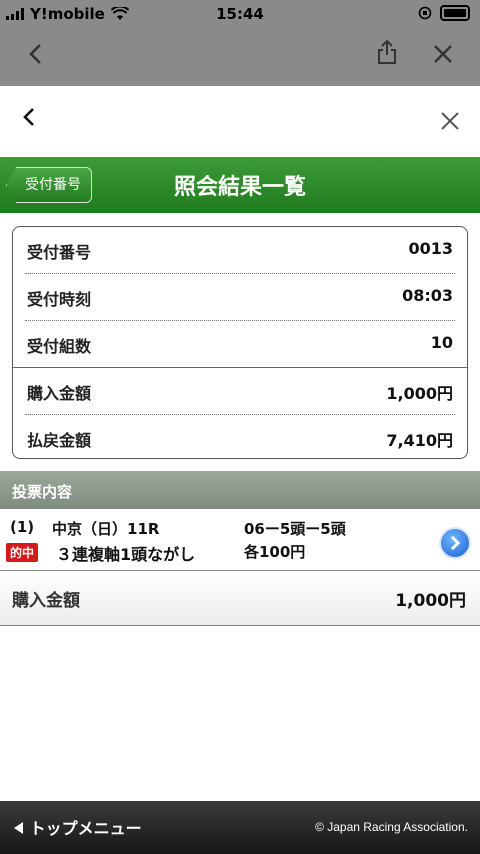 This screenshot has height=854, width=480. Describe the element at coordinates (295, 529) in the screenshot. I see `bet-combination: 06ー5頭ー5頭` at that location.